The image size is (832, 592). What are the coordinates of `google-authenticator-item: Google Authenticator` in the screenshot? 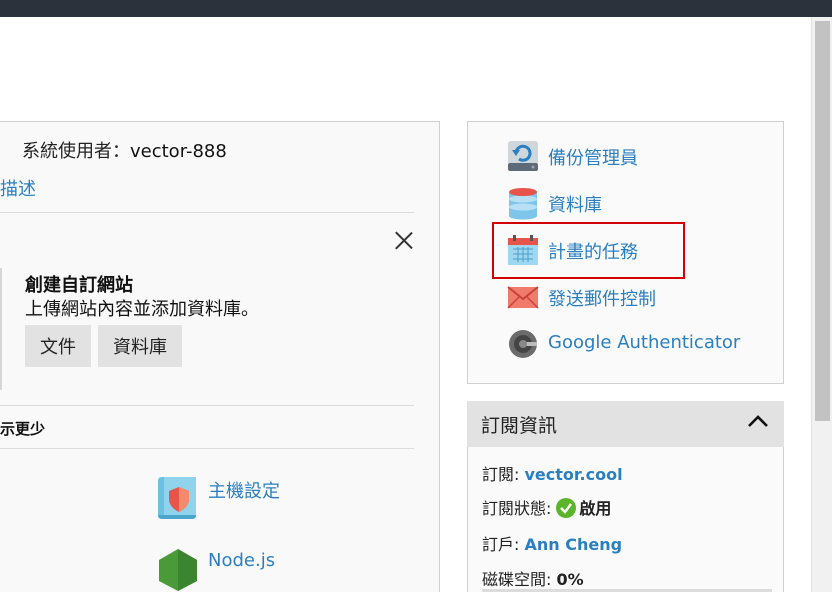 It's located at (623, 344).